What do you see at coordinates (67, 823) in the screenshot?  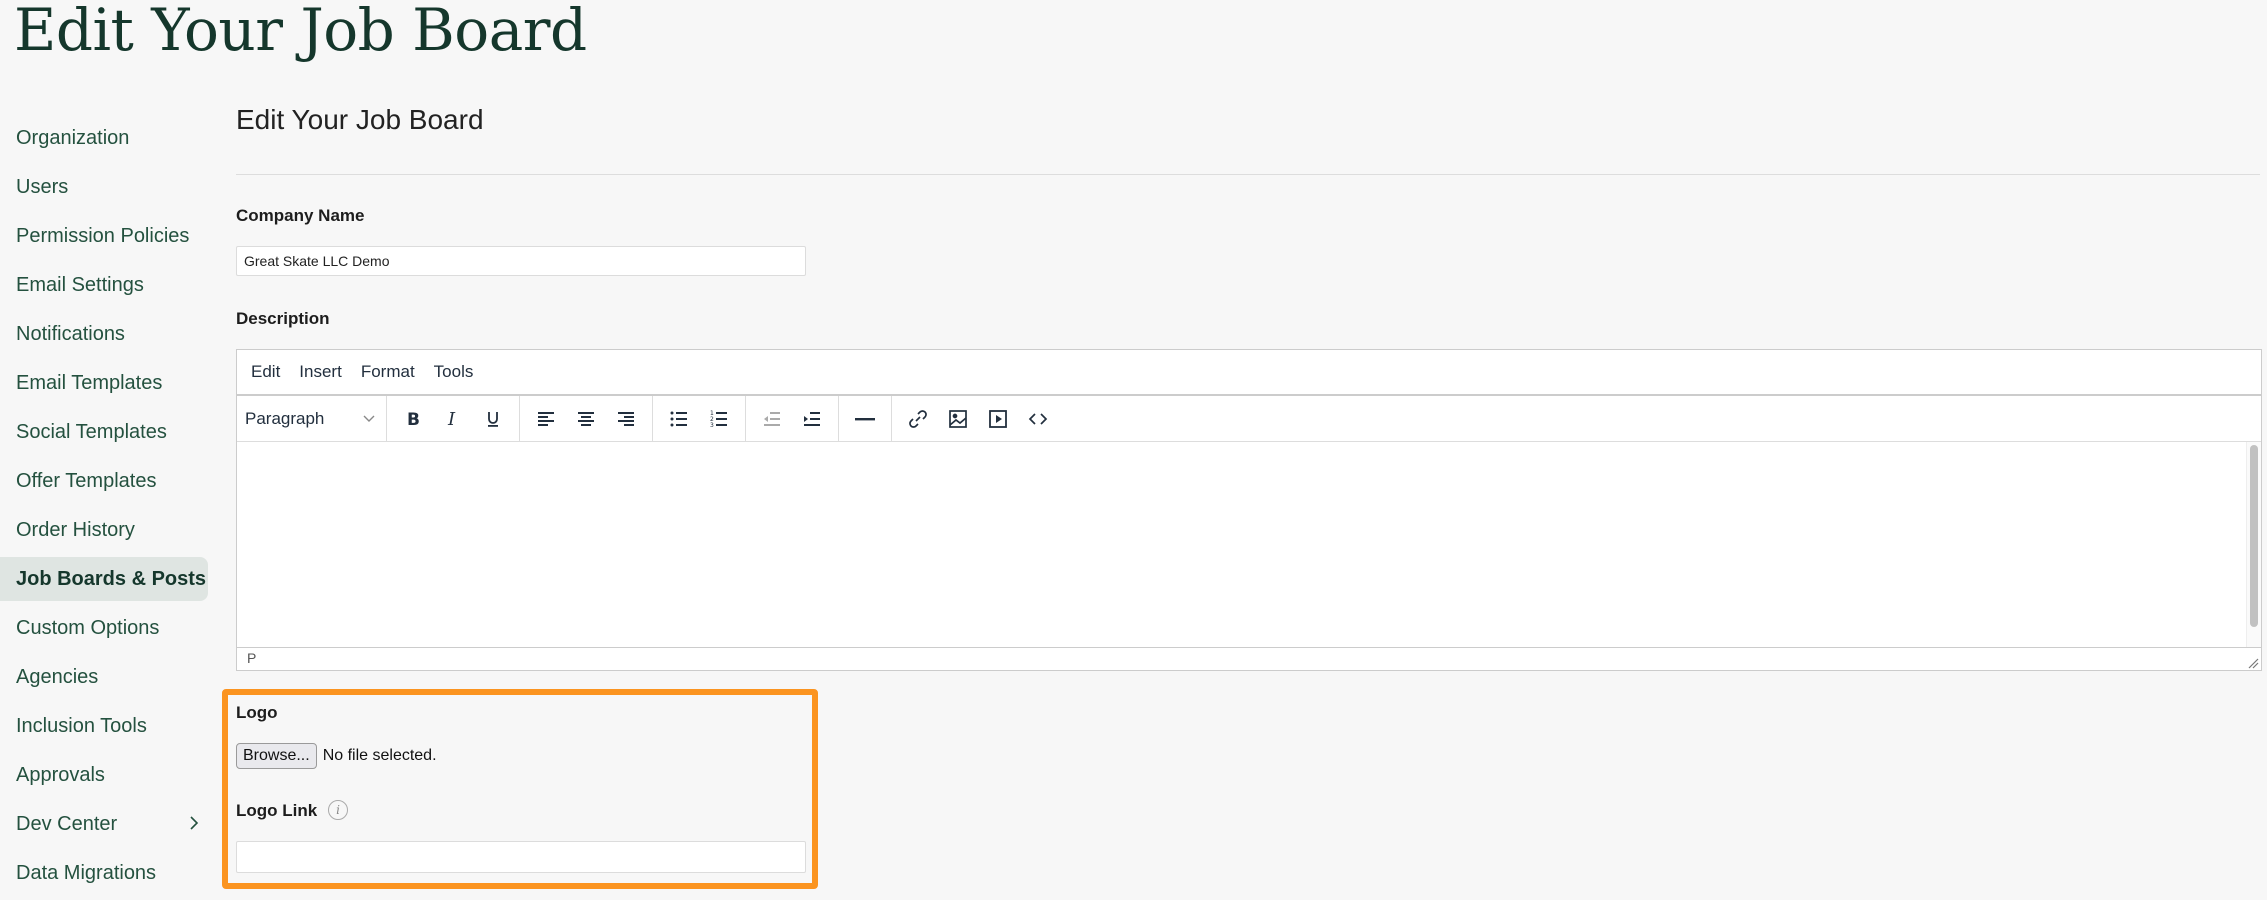 I see `sidebar-item-label: Dev Center` at bounding box center [67, 823].